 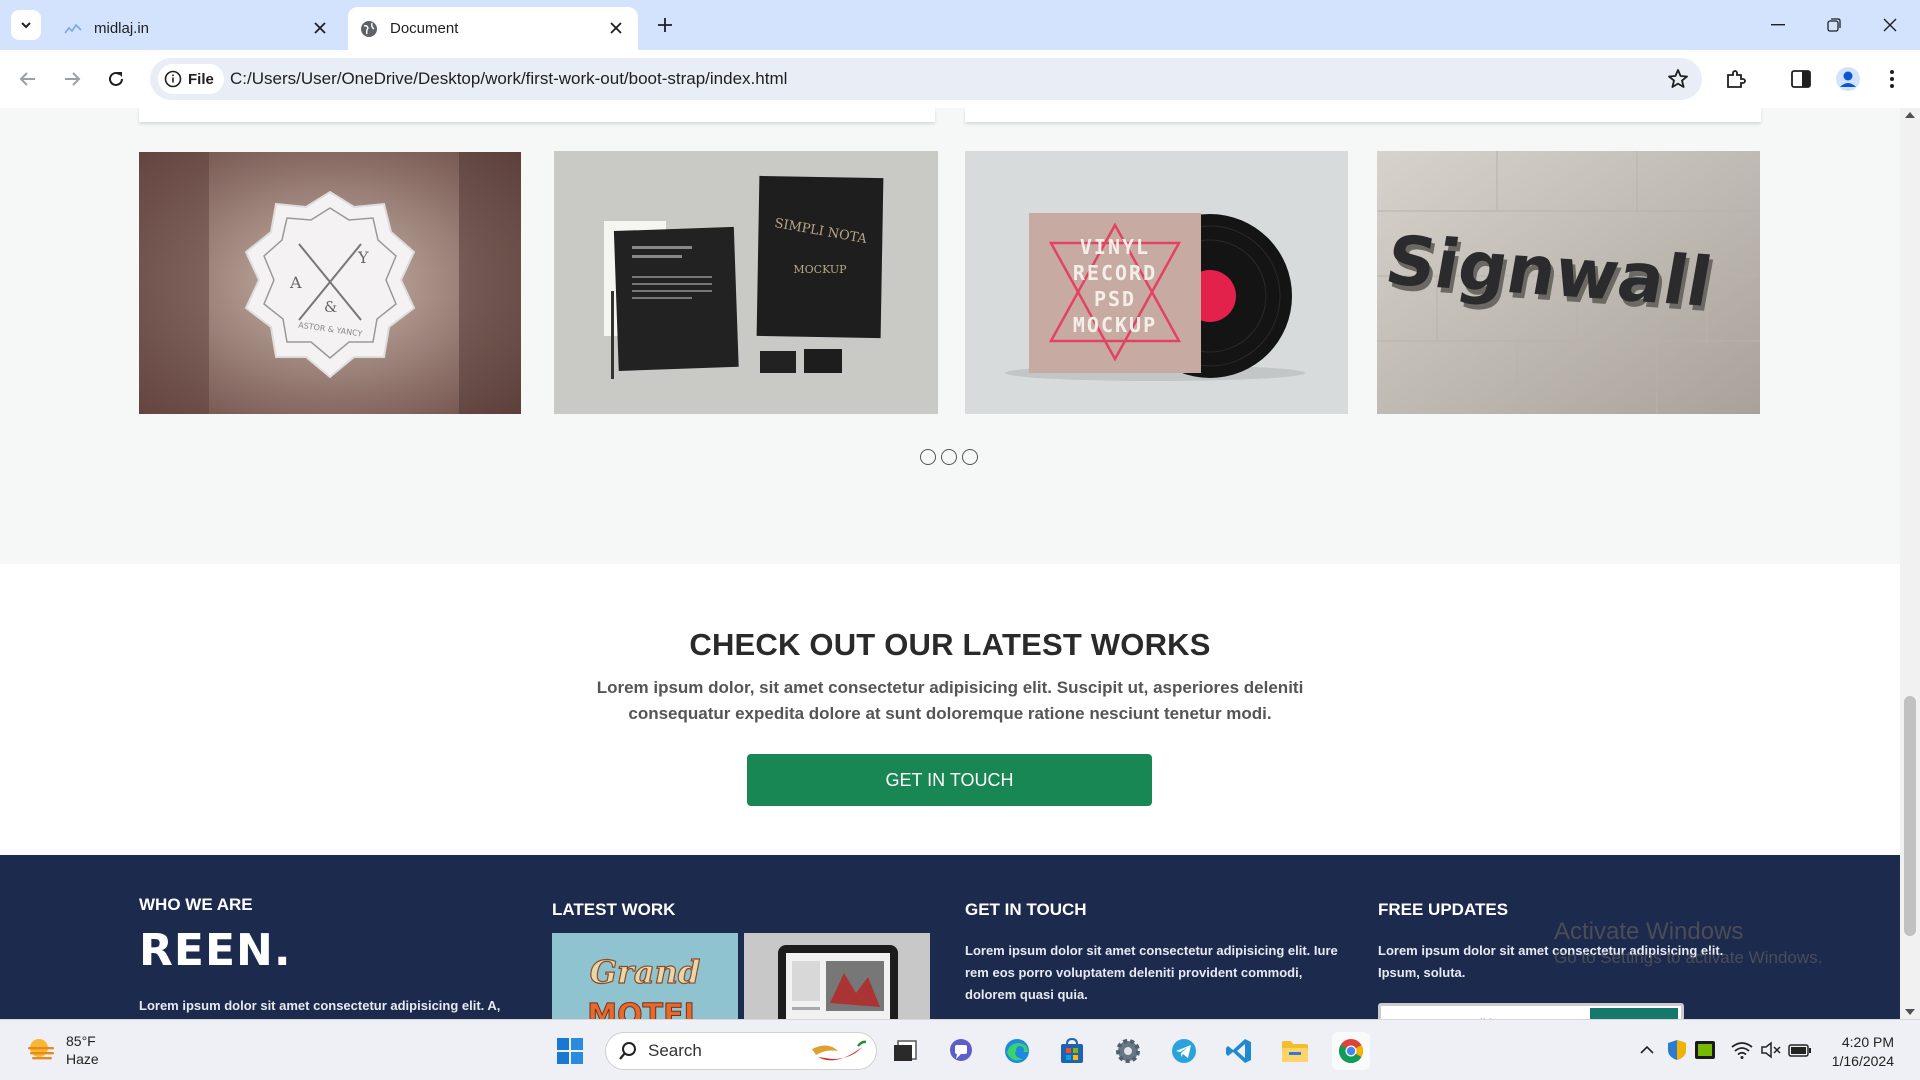 I want to click on reload-icon, so click(x=116, y=78).